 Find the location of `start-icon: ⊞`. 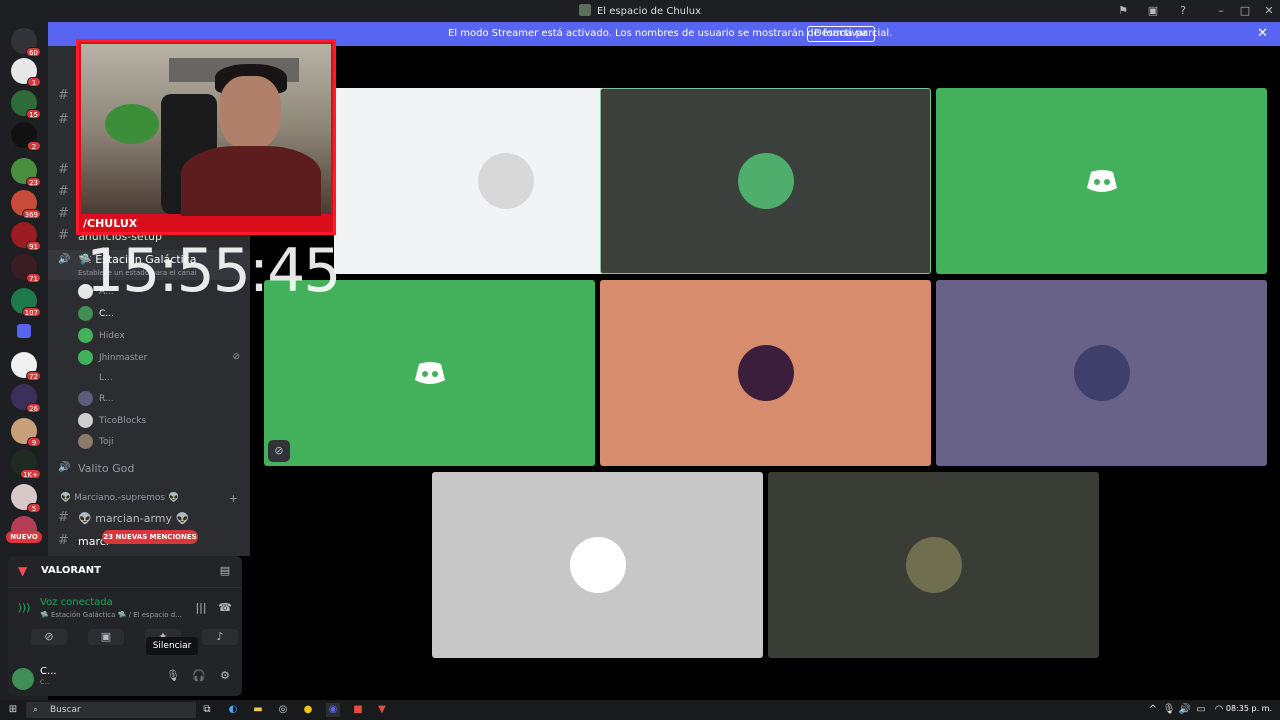

start-icon: ⊞ is located at coordinates (13, 710).